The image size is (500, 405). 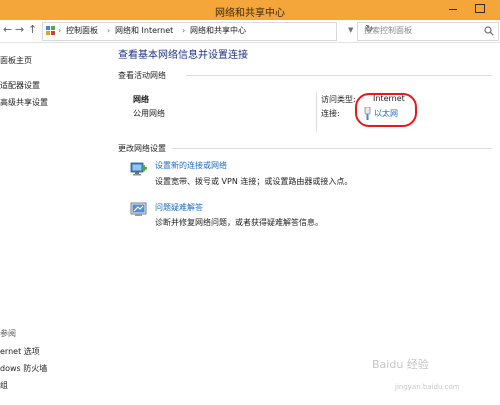 What do you see at coordinates (338, 99) in the screenshot?
I see `access-type-label: 访问类型:` at bounding box center [338, 99].